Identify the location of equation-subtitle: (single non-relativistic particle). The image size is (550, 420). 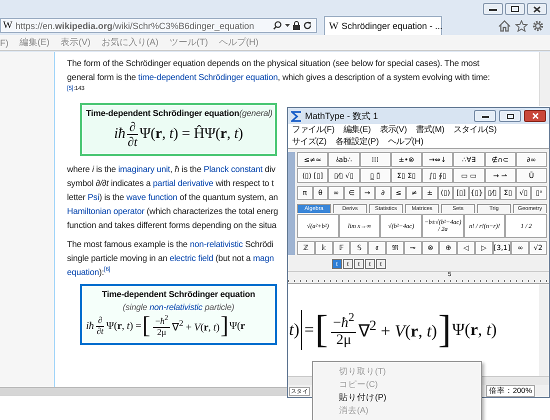
(179, 307).